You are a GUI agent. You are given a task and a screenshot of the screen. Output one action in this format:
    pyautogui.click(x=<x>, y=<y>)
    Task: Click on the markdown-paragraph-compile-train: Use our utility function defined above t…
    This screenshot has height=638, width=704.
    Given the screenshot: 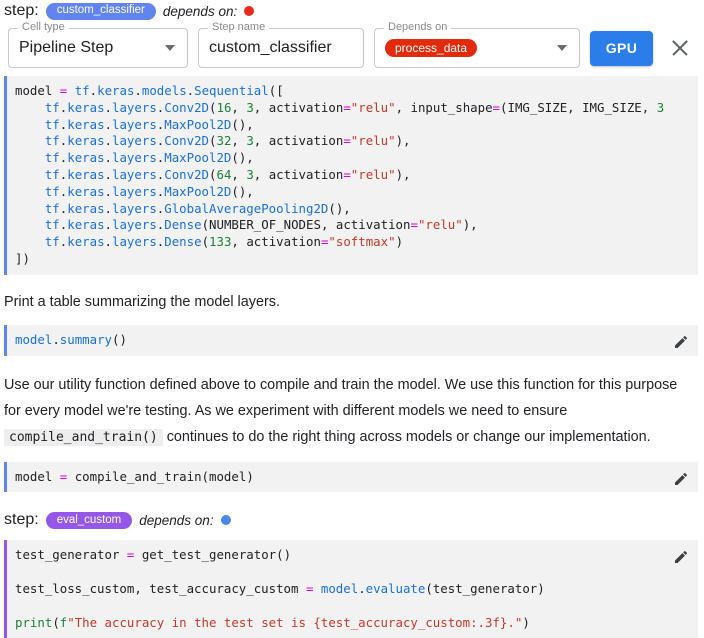 What is the action you would take?
    pyautogui.click(x=352, y=411)
    